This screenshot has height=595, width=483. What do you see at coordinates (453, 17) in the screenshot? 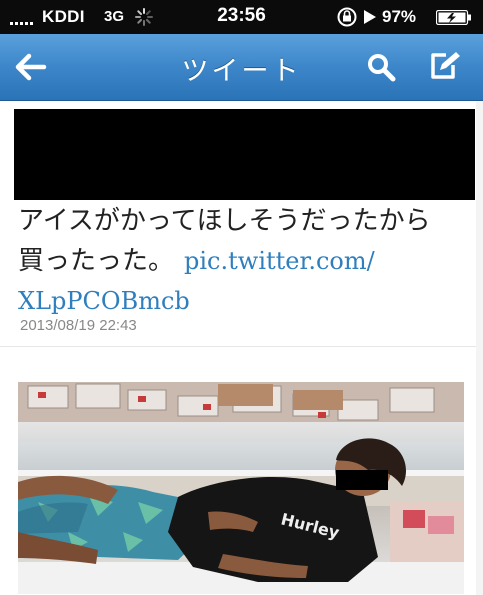
I see `battery-charging-icon` at bounding box center [453, 17].